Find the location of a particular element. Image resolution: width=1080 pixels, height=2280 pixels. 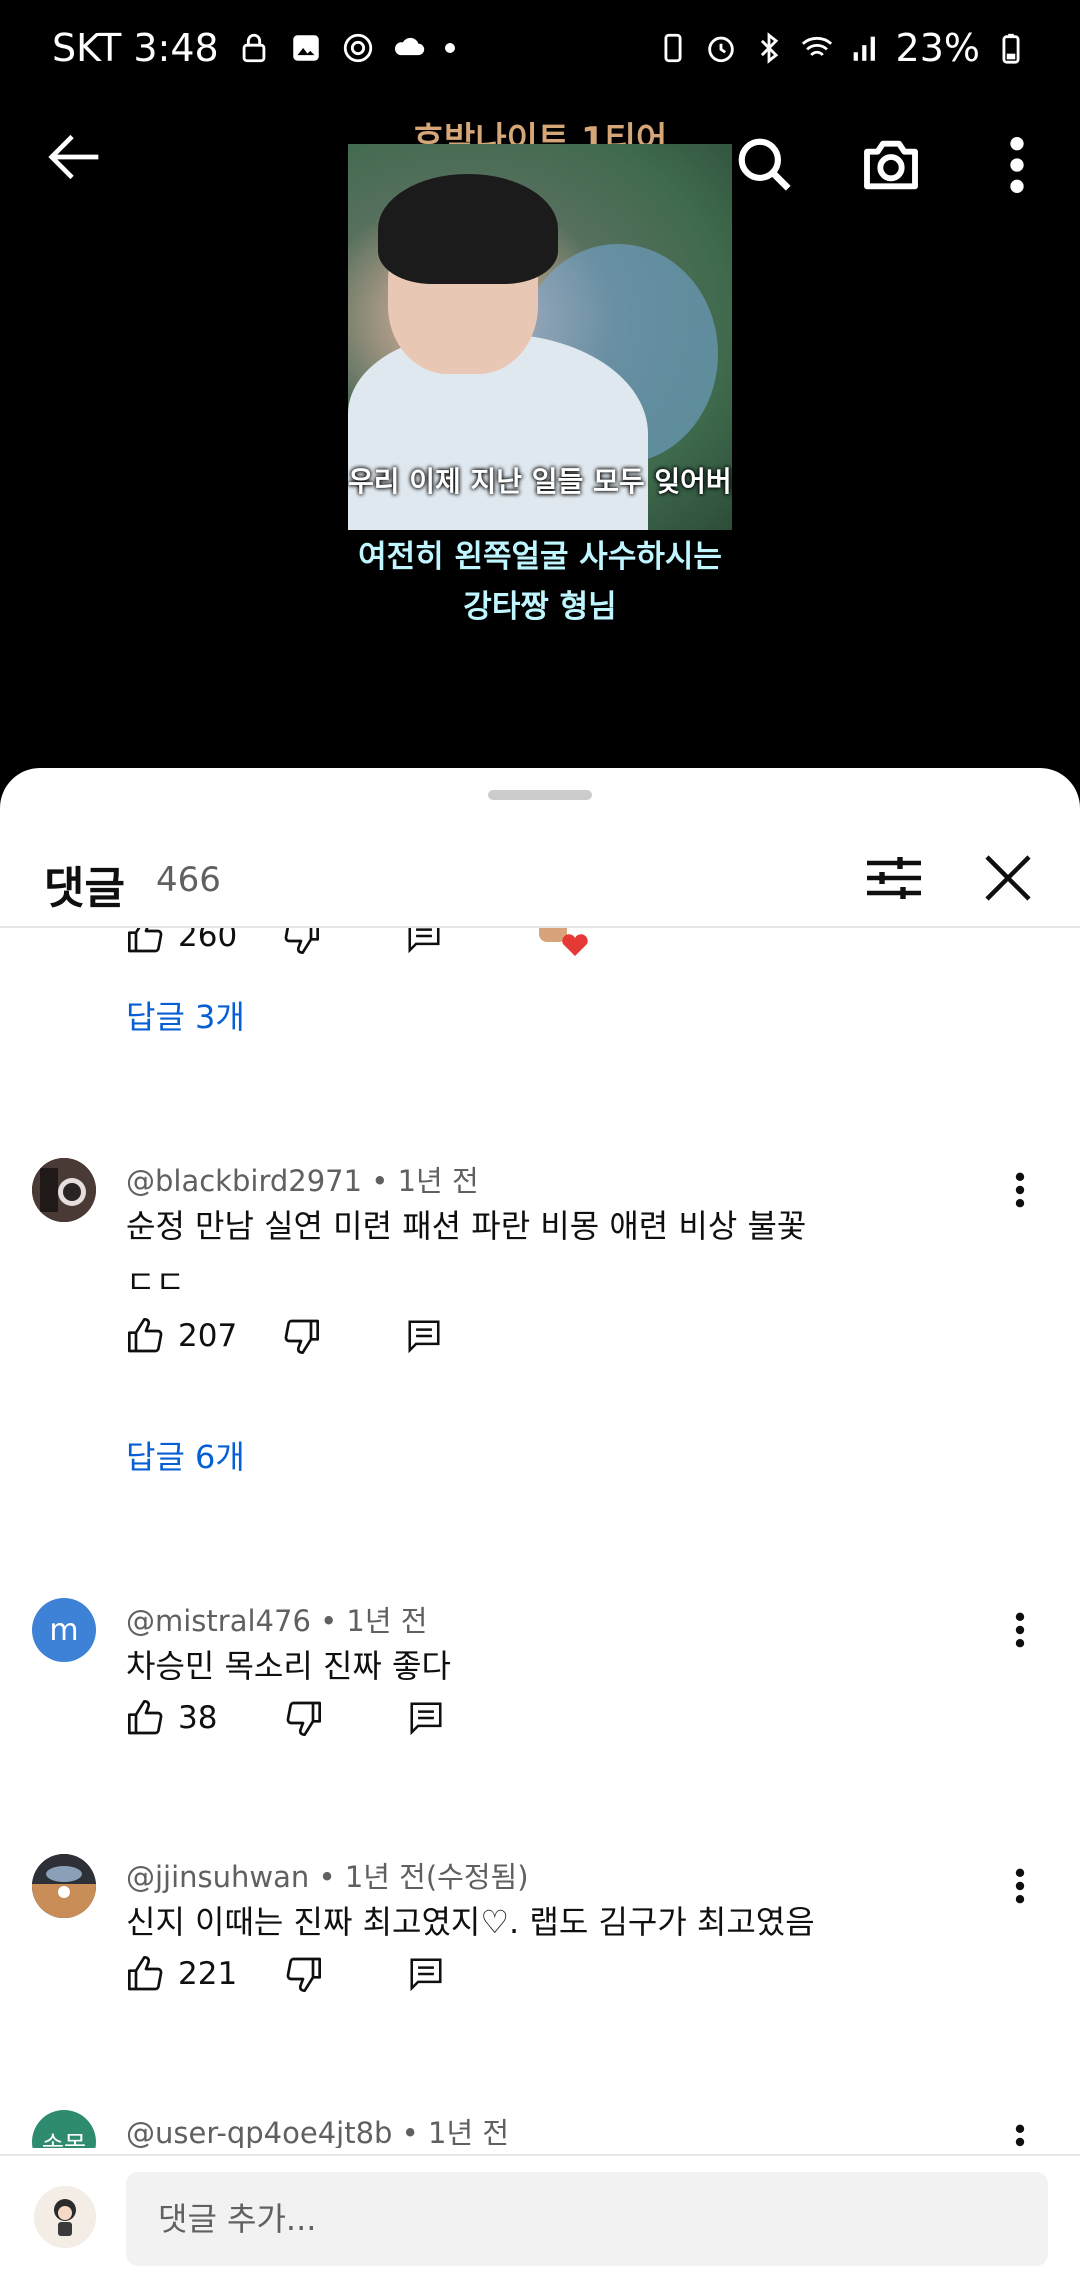

battery-icon is located at coordinates (1011, 48).